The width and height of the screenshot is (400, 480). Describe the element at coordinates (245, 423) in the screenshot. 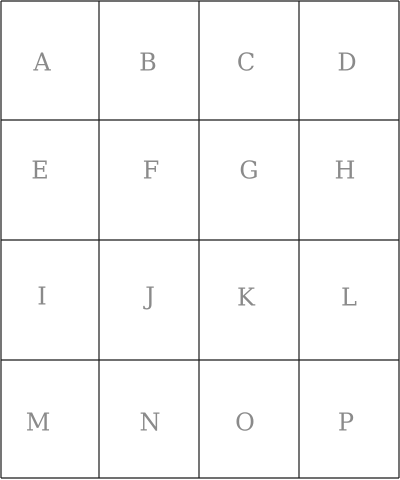

I see `cell-label-o: O` at that location.